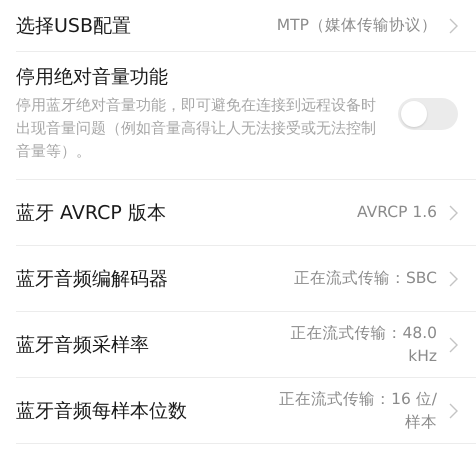 This screenshot has width=476, height=462. What do you see at coordinates (74, 26) in the screenshot?
I see `setting-title: 选择USB配置` at bounding box center [74, 26].